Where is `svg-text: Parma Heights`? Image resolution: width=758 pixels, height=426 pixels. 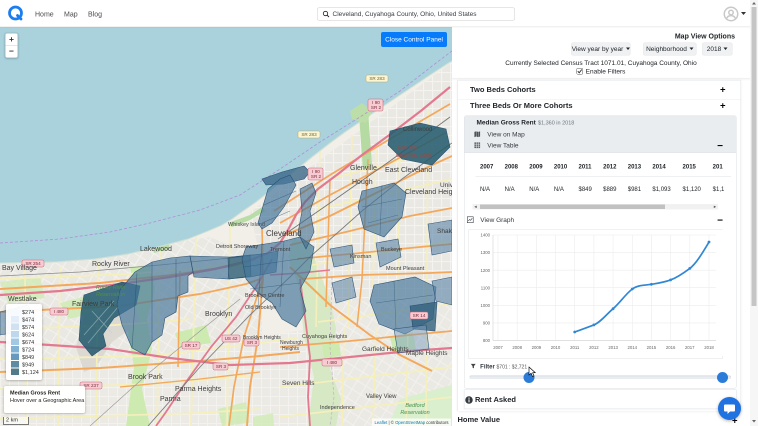 svg-text: Parma Heights is located at coordinates (198, 389).